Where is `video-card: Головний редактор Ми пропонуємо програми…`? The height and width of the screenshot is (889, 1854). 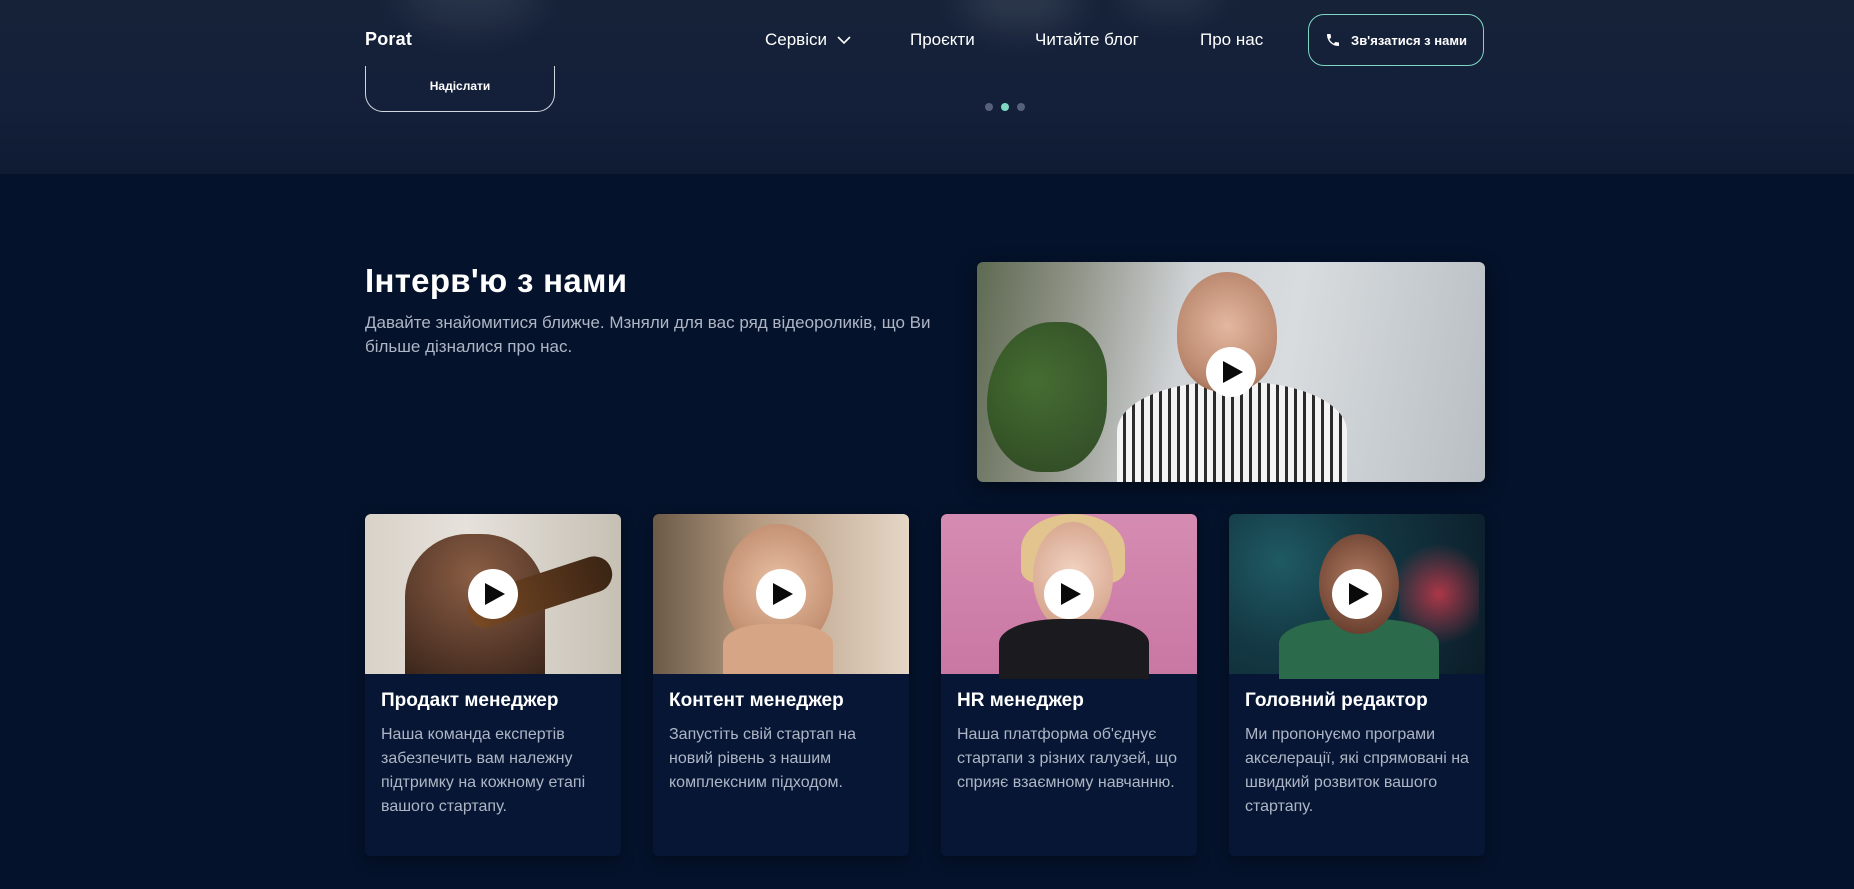
video-card: Головний редактор Ми пропонуємо програми… is located at coordinates (1357, 685).